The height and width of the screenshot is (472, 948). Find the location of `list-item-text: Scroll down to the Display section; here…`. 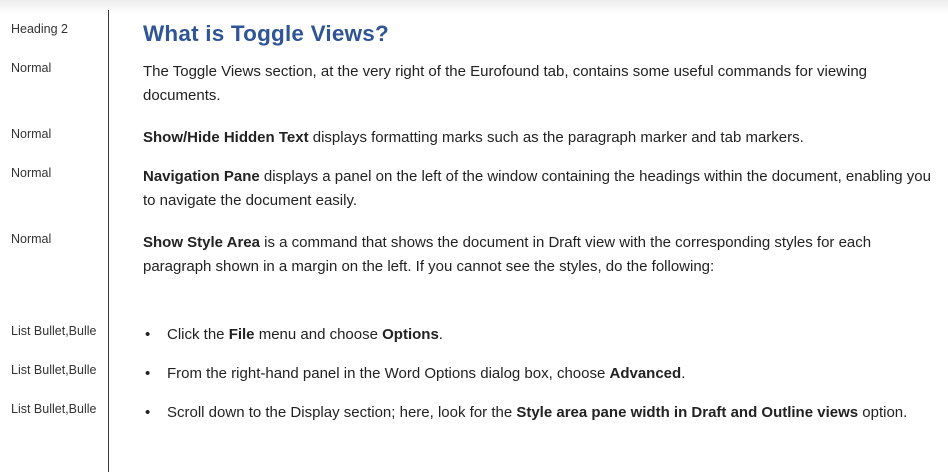

list-item-text: Scroll down to the Display section; here… is located at coordinates (537, 412).